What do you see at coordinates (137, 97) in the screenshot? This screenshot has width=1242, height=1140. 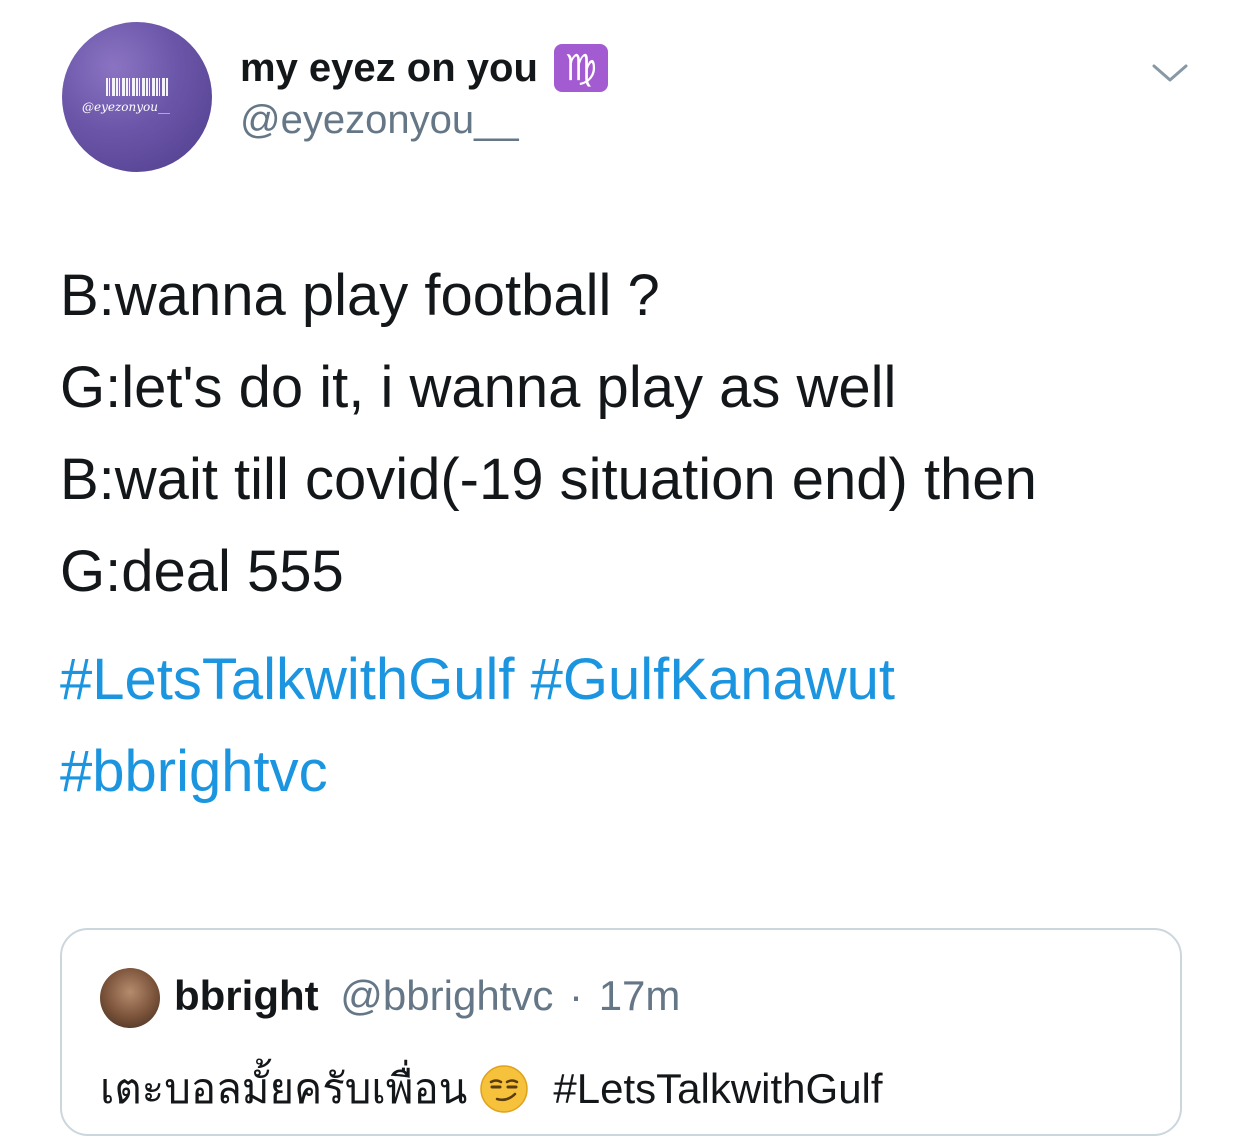 I see `author-avatar: @eyezonyou__` at bounding box center [137, 97].